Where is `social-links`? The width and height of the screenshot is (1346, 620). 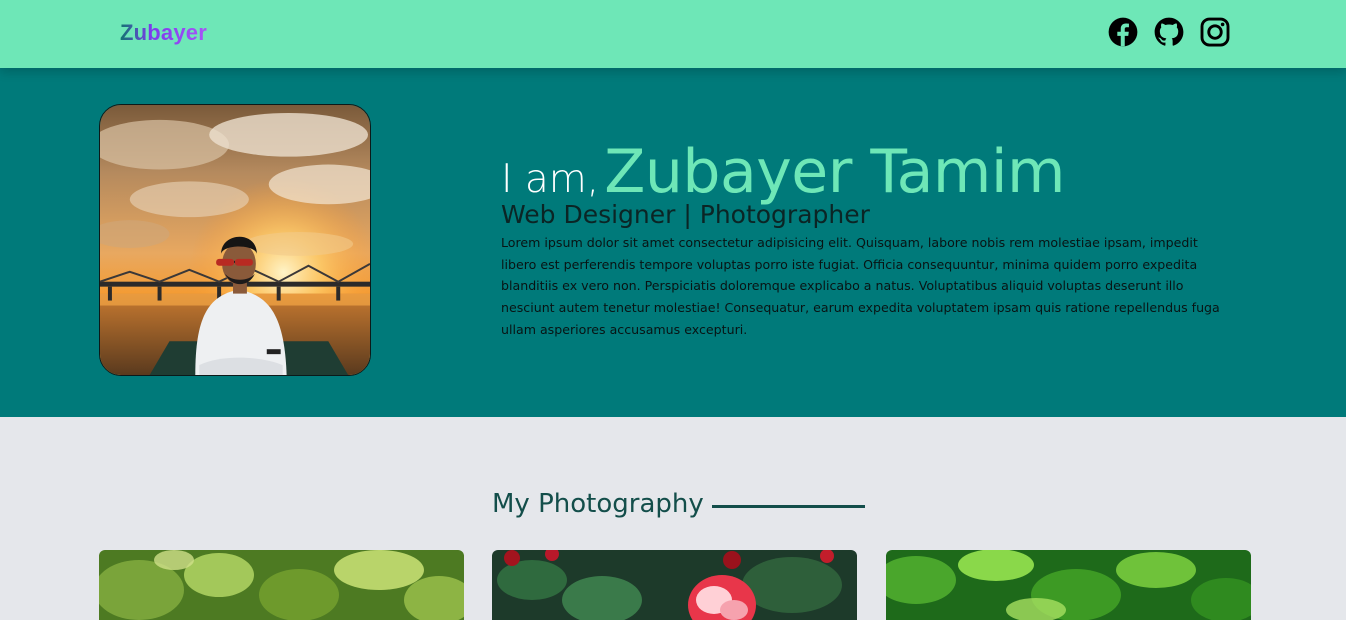
social-links is located at coordinates (1169, 32).